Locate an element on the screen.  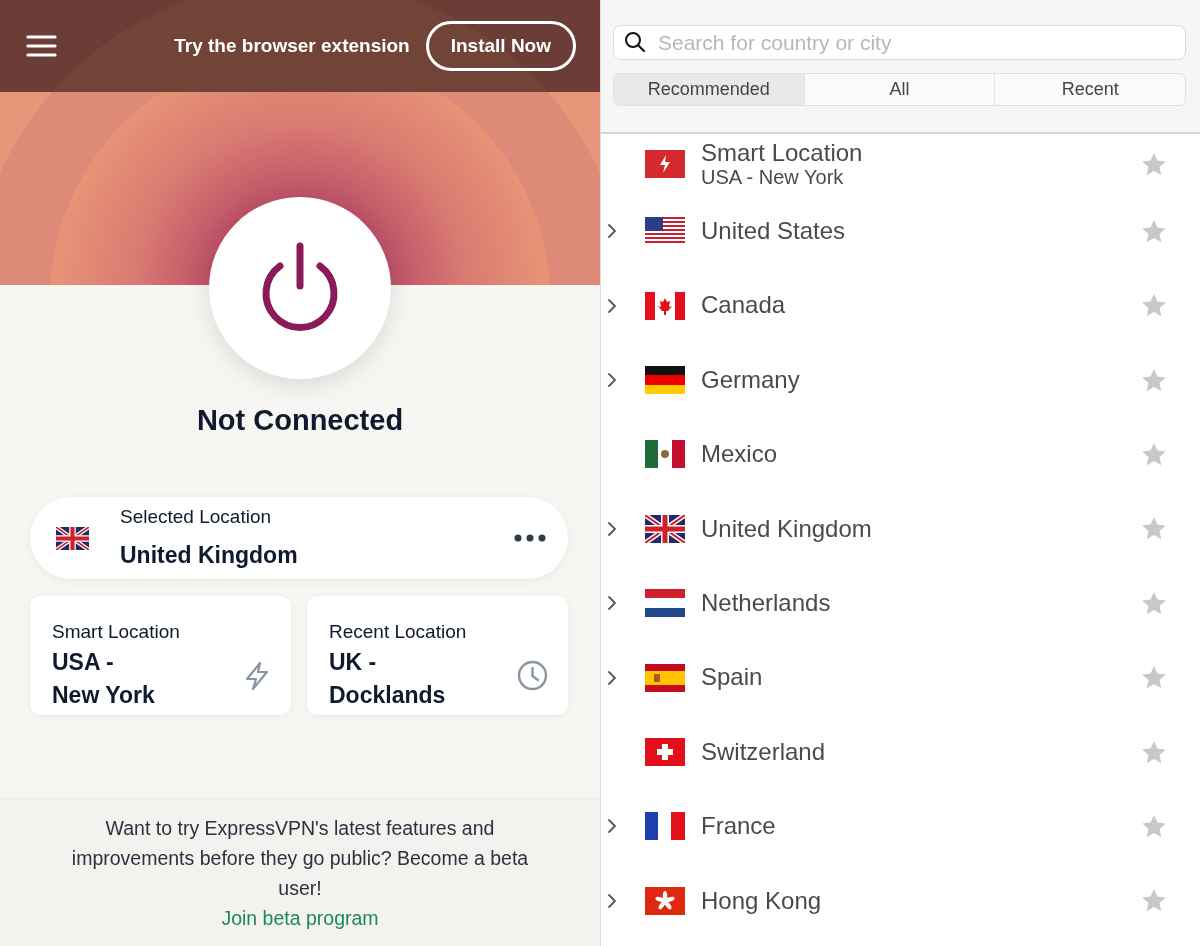
location-row: Hong Kong is located at coordinates (900, 900).